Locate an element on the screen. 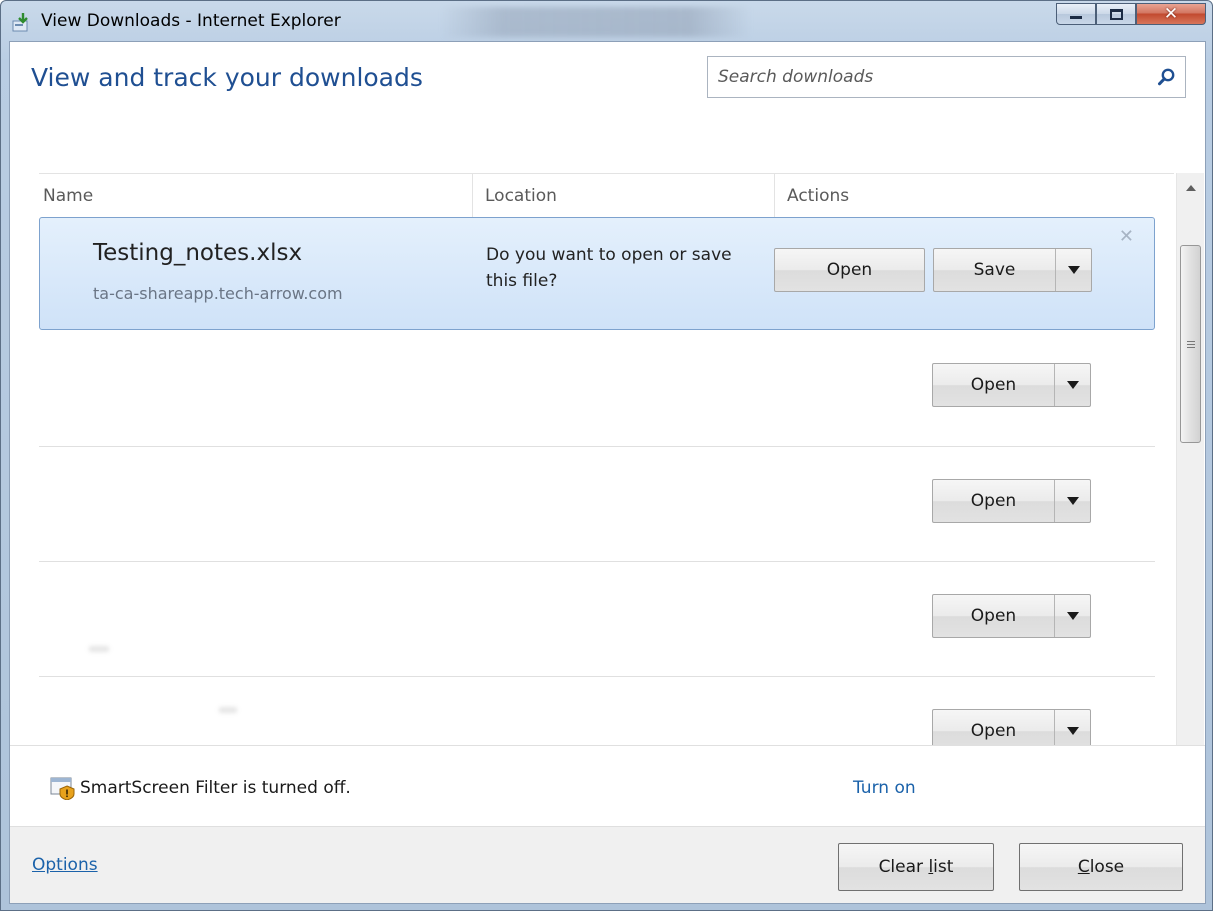 Image resolution: width=1213 pixels, height=911 pixels. clear-list-button: Clear list is located at coordinates (916, 867).